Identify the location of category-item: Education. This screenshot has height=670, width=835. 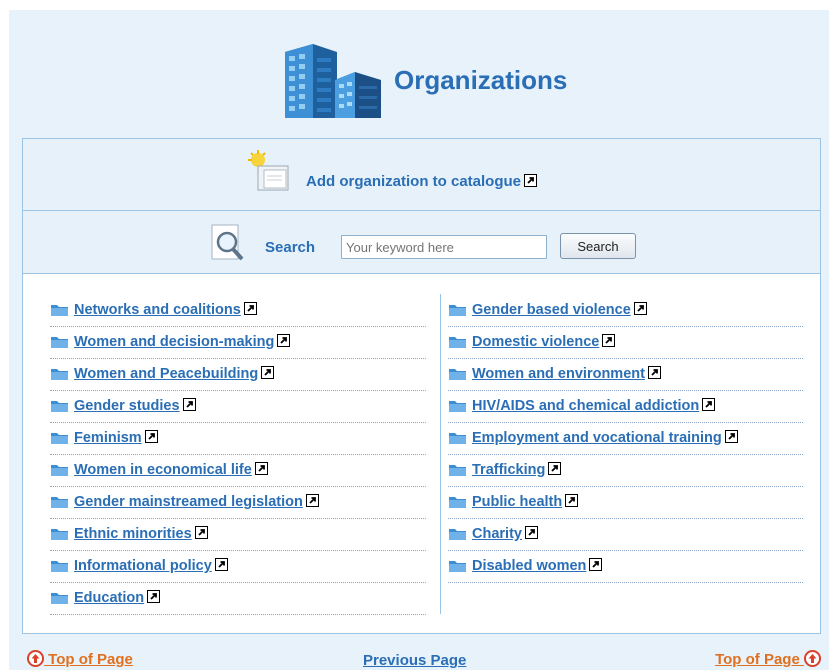
(238, 599).